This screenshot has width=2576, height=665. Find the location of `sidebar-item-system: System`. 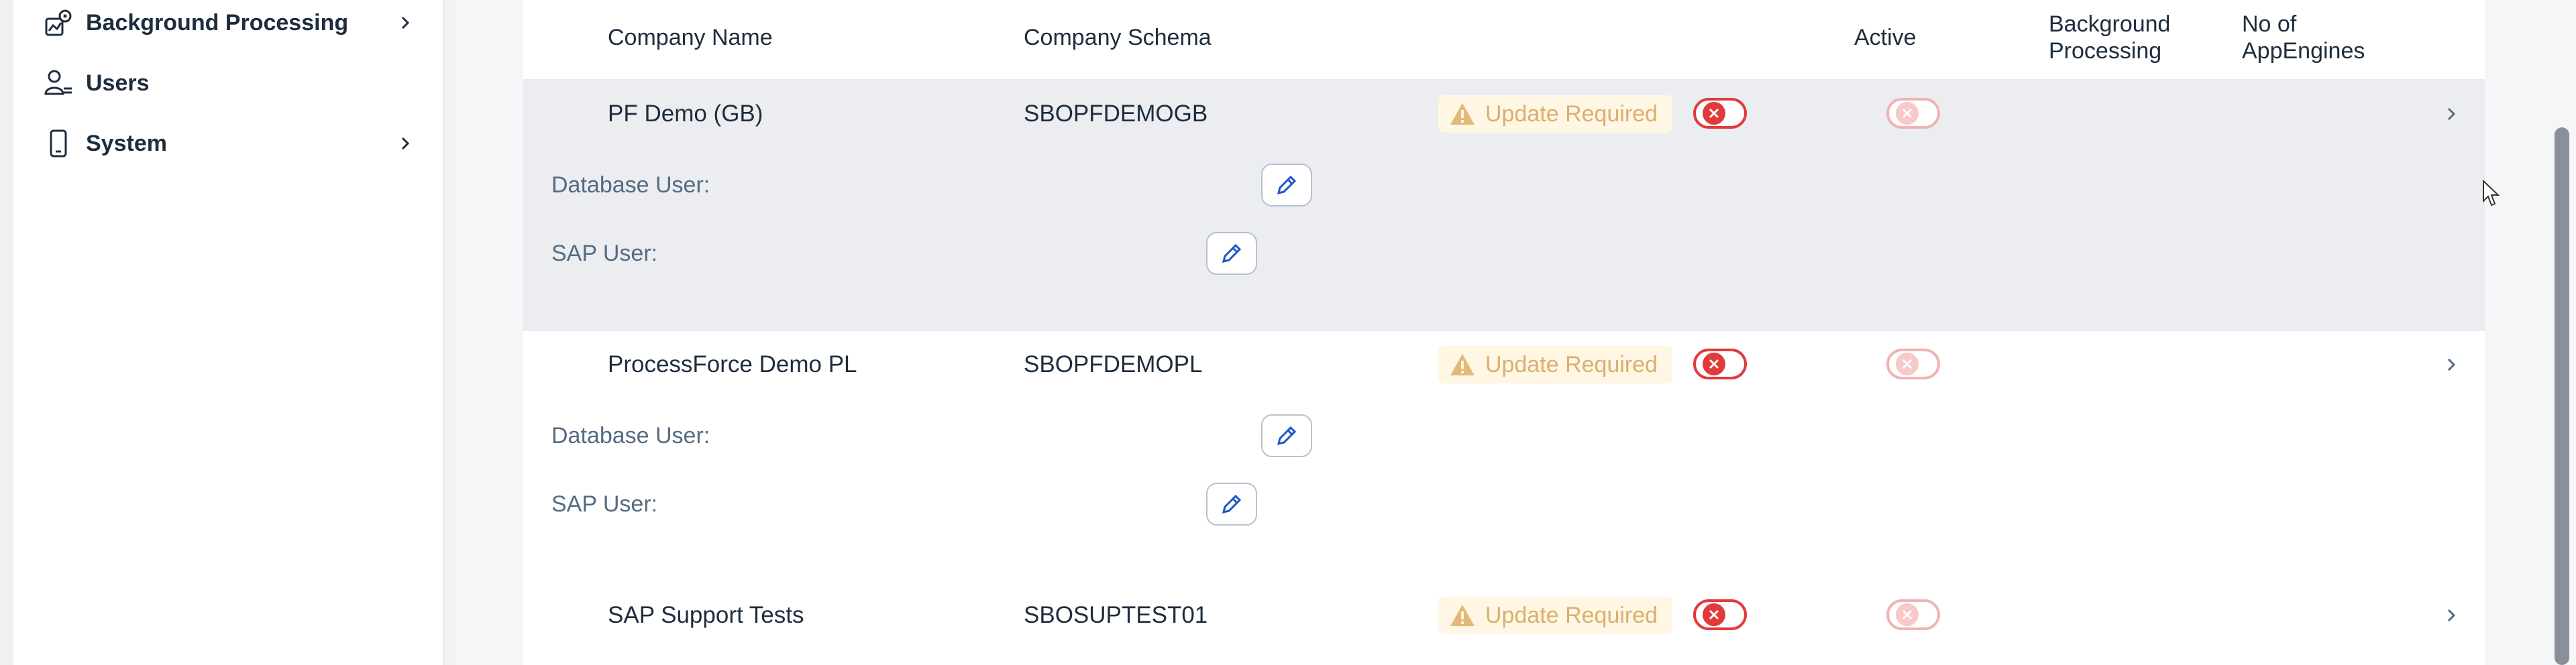

sidebar-item-system: System is located at coordinates (231, 143).